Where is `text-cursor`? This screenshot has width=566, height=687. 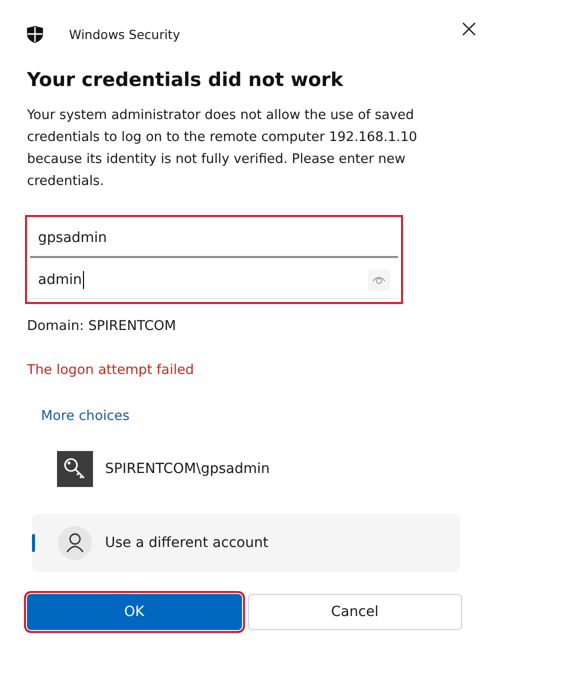 text-cursor is located at coordinates (83, 280).